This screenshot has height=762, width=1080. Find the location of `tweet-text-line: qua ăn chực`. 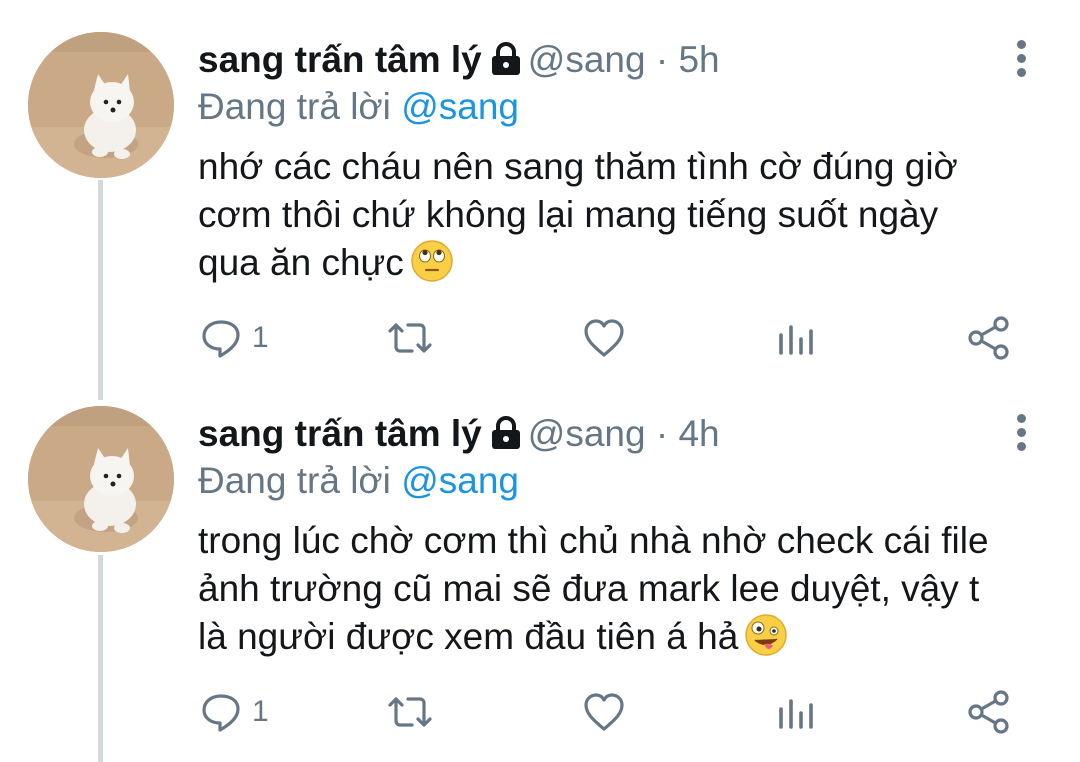

tweet-text-line: qua ăn chực is located at coordinates (301, 262).